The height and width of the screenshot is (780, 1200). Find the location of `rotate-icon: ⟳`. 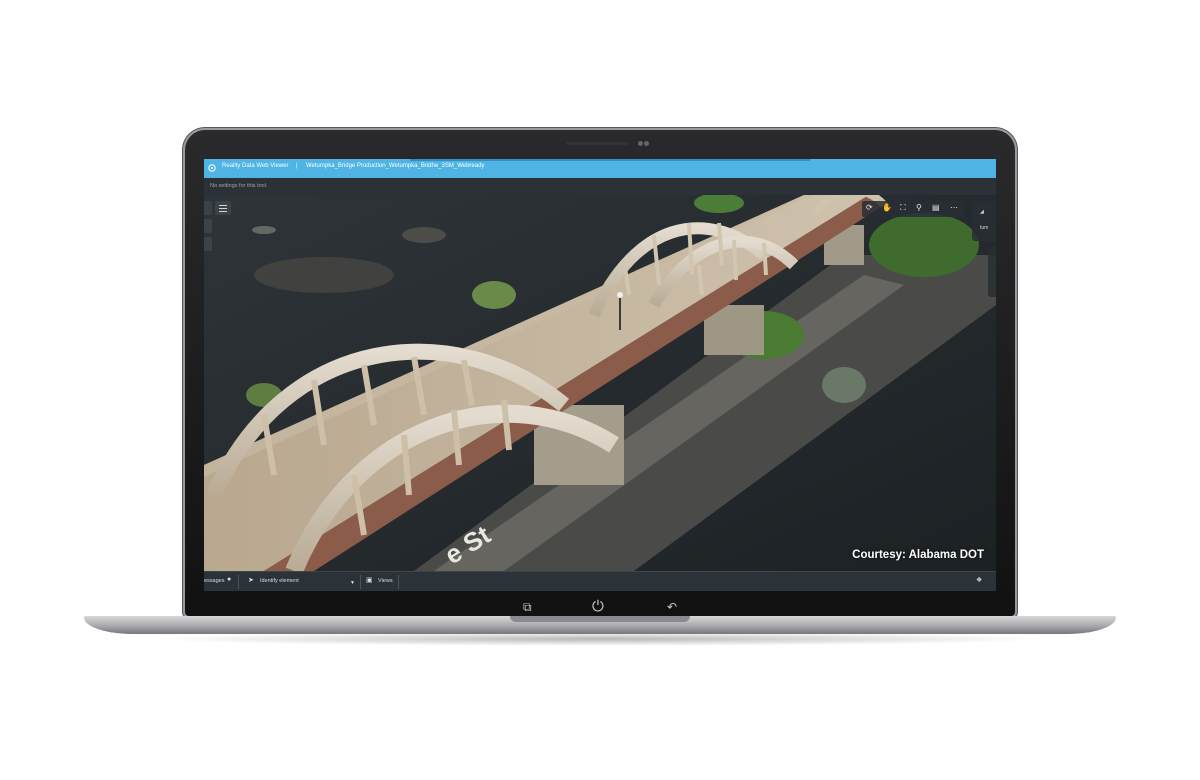

rotate-icon: ⟳ is located at coordinates (869, 207).